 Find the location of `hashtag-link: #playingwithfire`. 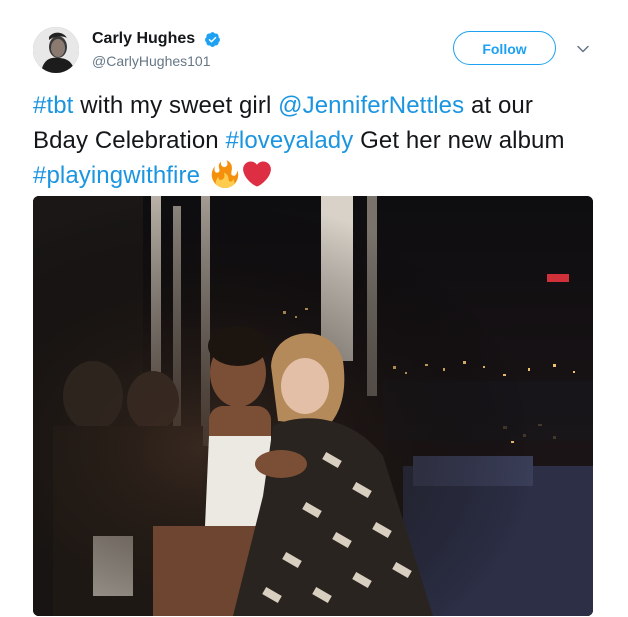

hashtag-link: #playingwithfire is located at coordinates (116, 175).